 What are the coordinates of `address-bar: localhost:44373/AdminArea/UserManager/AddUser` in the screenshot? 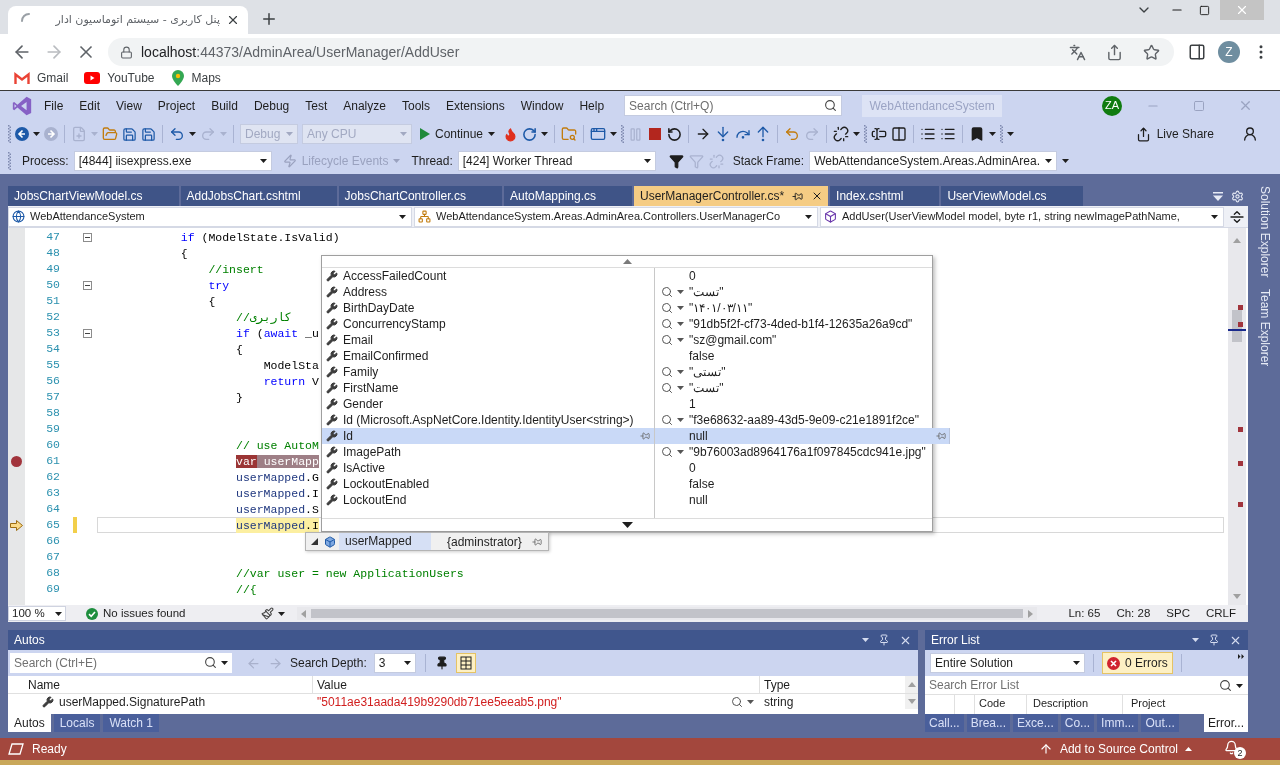 It's located at (641, 52).